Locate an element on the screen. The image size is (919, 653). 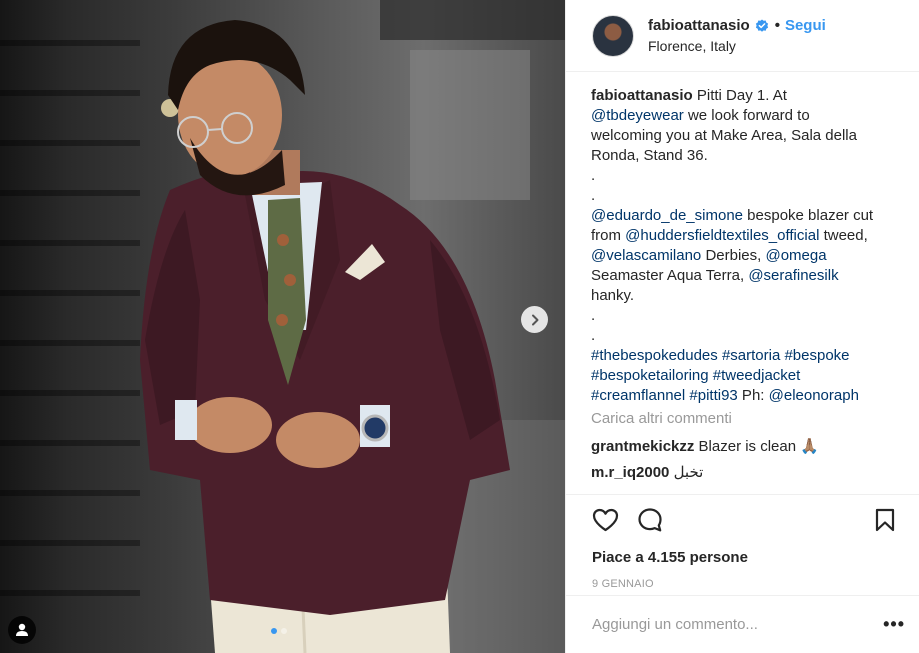
mention-link: @tbdeyewear is located at coordinates (637, 115).